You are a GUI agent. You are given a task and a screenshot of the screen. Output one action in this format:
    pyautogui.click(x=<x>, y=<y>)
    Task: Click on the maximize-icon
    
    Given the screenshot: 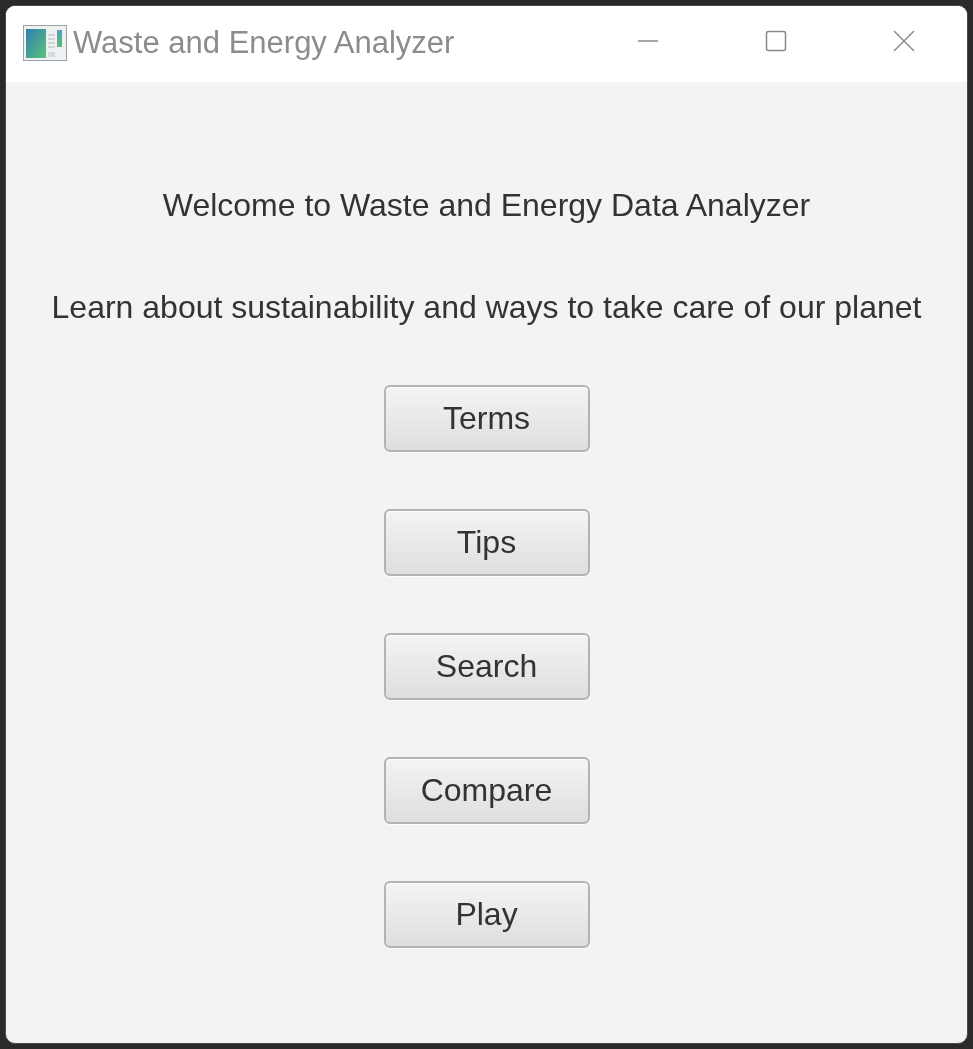 What is the action you would take?
    pyautogui.click(x=776, y=41)
    